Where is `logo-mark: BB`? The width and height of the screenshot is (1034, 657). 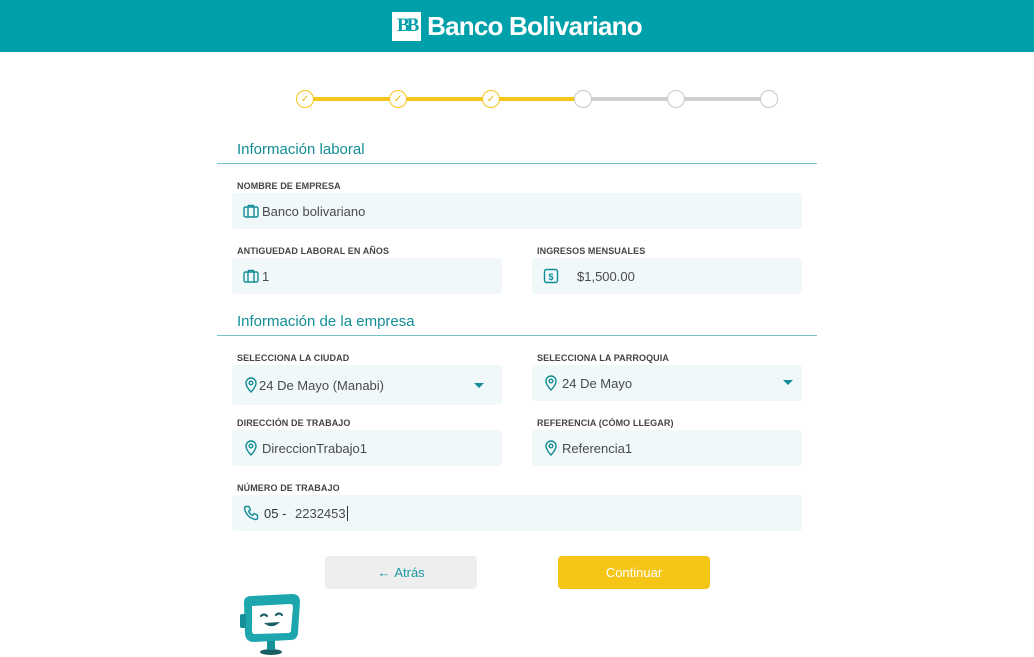 logo-mark: BB is located at coordinates (407, 26).